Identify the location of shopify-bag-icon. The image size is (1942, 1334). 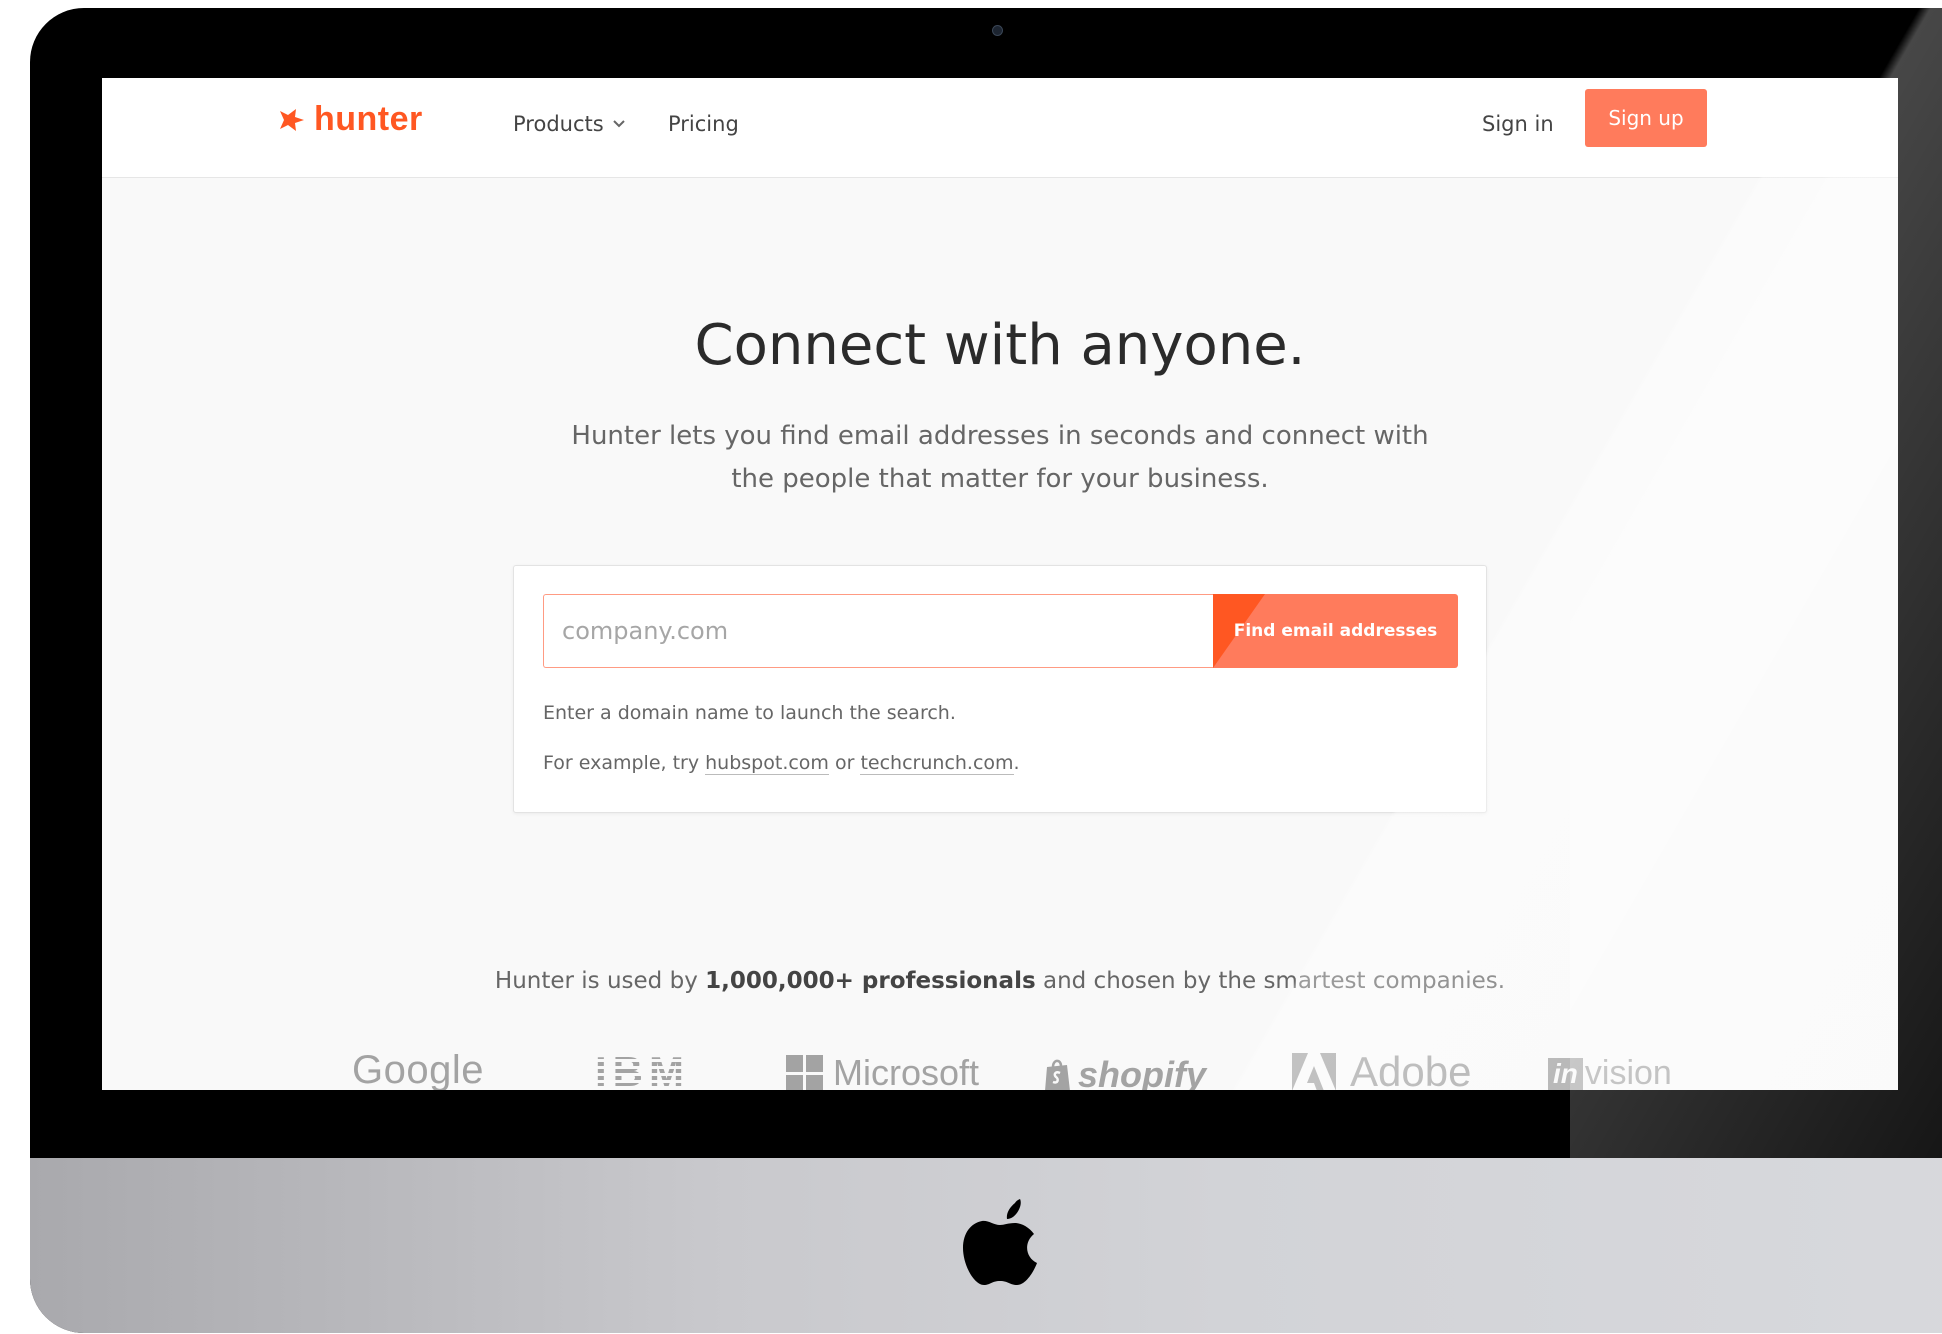
(1057, 1074).